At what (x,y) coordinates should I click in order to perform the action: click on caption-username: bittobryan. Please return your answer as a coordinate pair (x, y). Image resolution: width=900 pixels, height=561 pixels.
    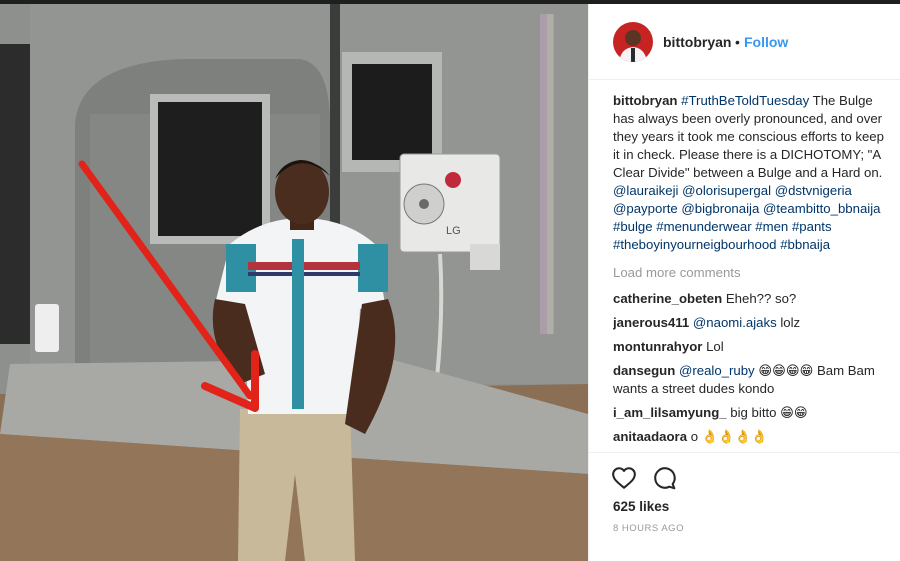
    Looking at the image, I should click on (645, 100).